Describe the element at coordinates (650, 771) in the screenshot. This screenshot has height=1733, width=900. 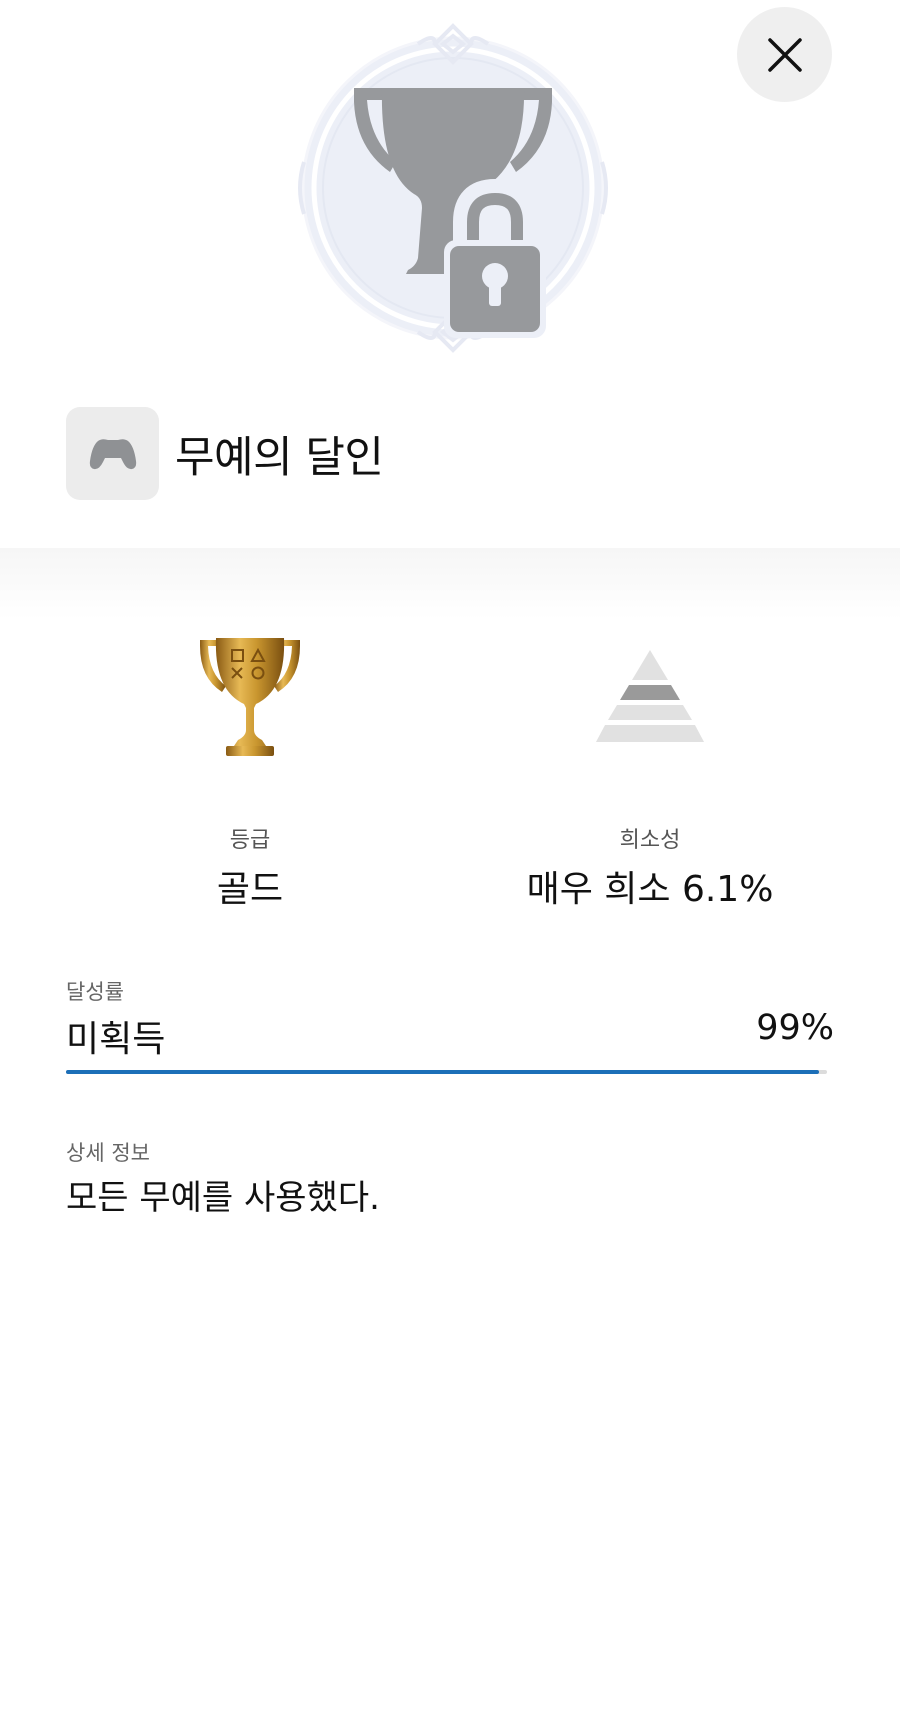
I see `rarity-stat: 희소성 매우 희소 6.1%` at that location.